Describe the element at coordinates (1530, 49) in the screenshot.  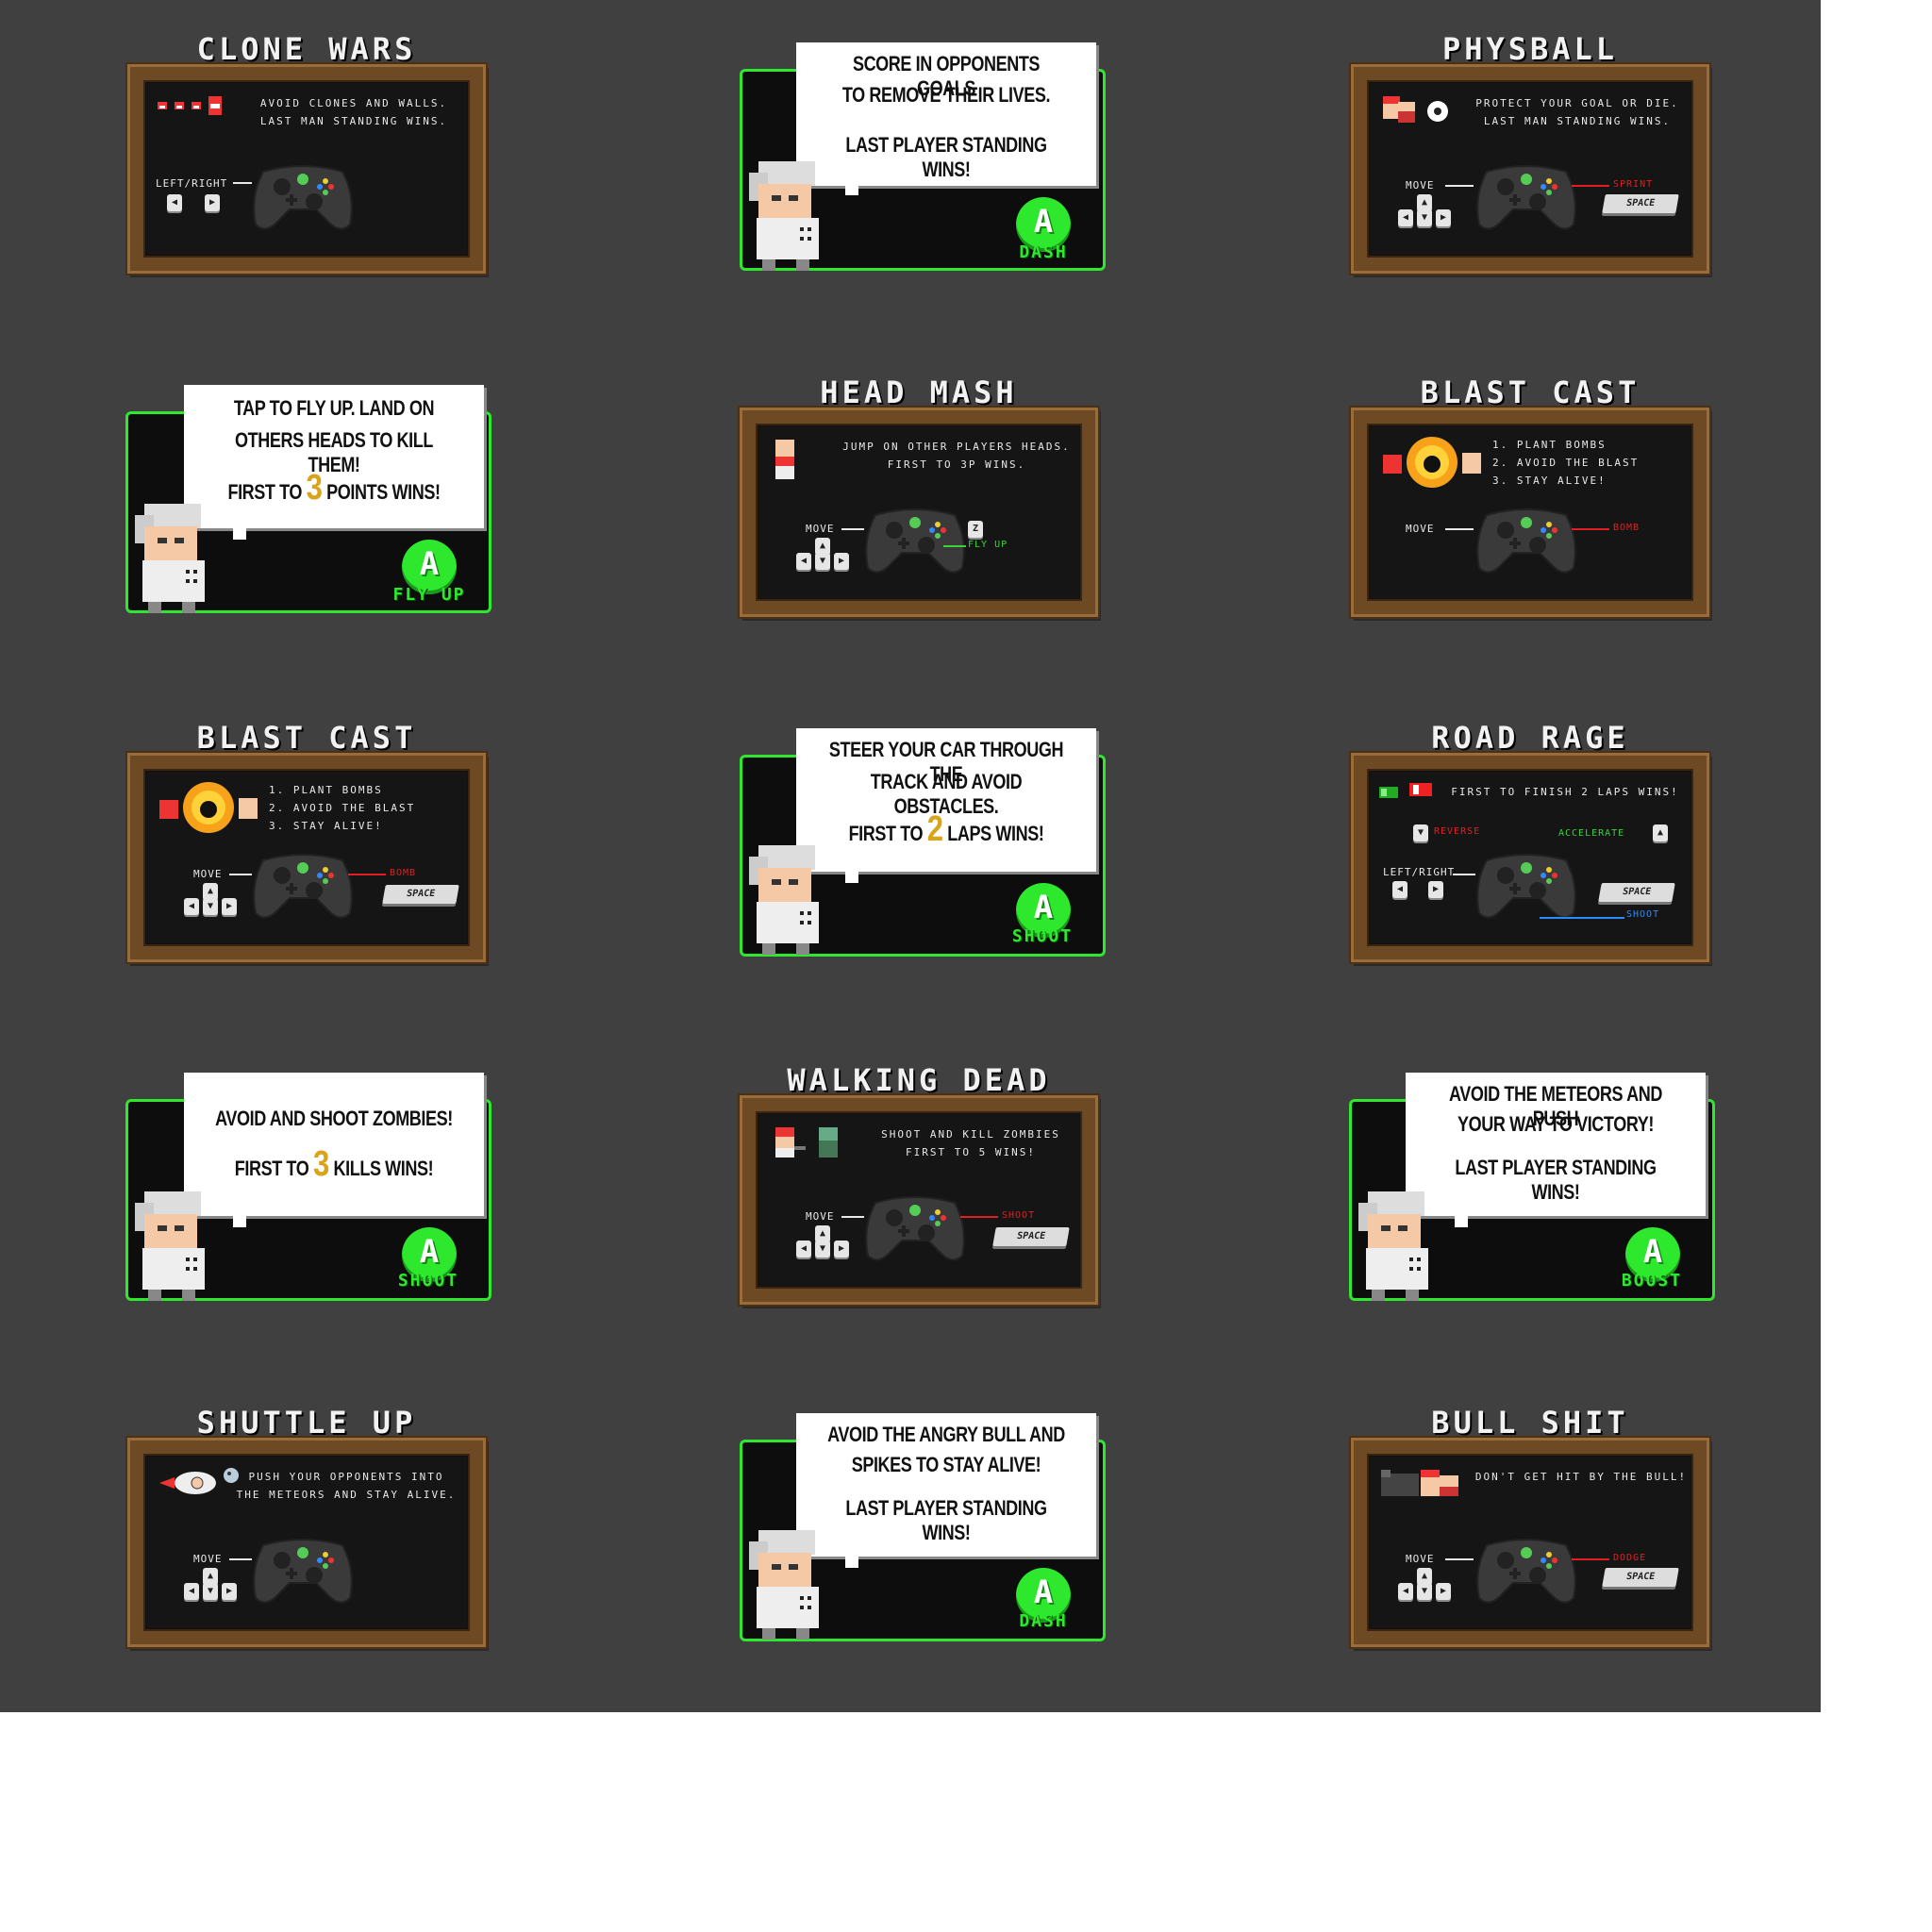
I see `card-title: PHYSBALL` at that location.